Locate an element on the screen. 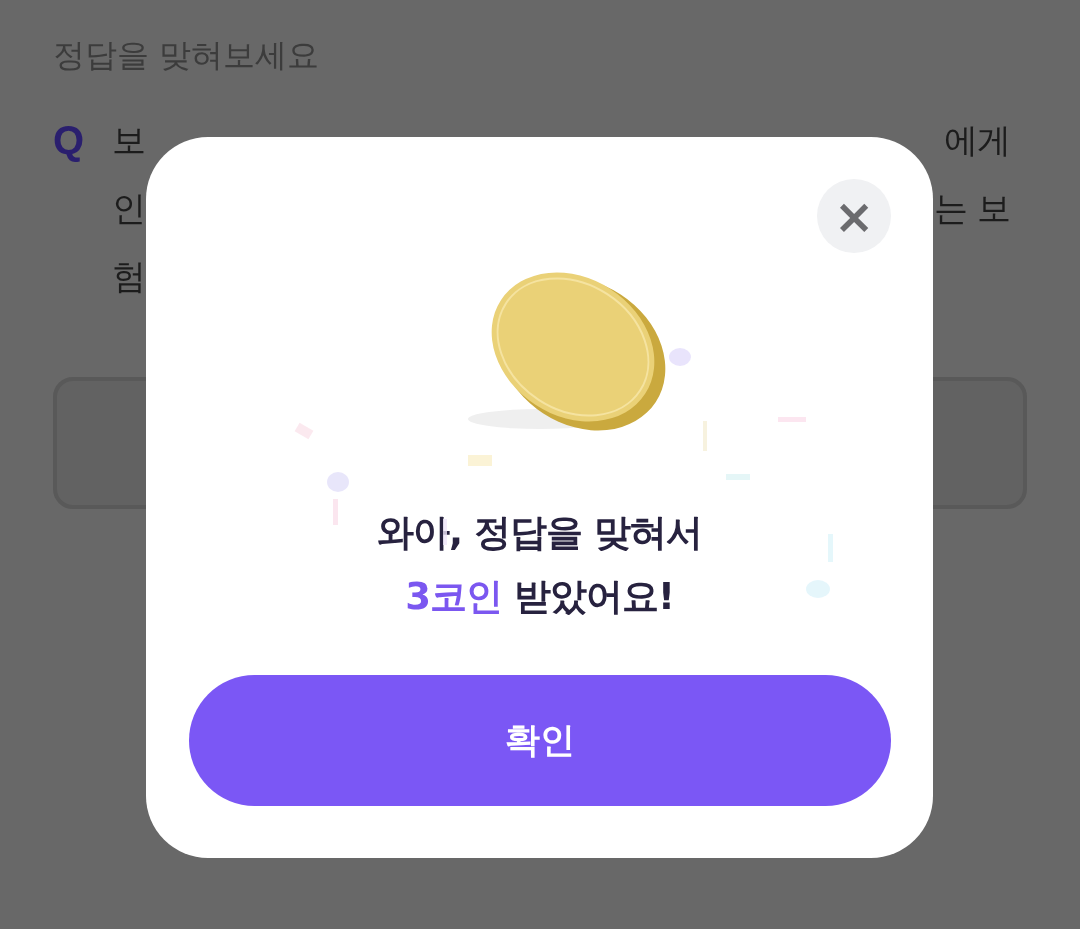 This screenshot has width=1080, height=929. question-text: 에게 is located at coordinates (977, 140).